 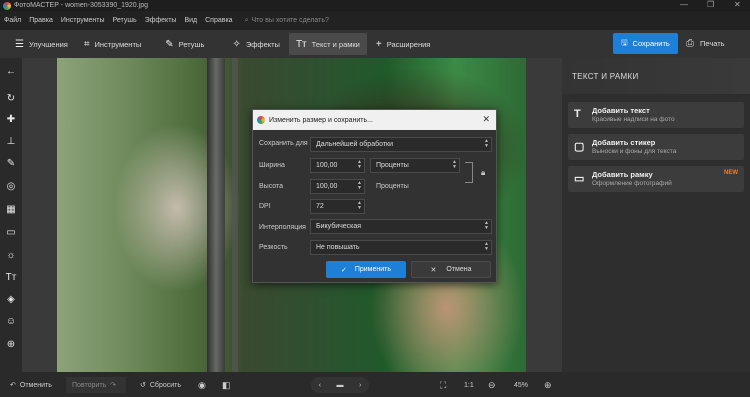 I want to click on undo-label: Отменить, so click(x=35, y=385).